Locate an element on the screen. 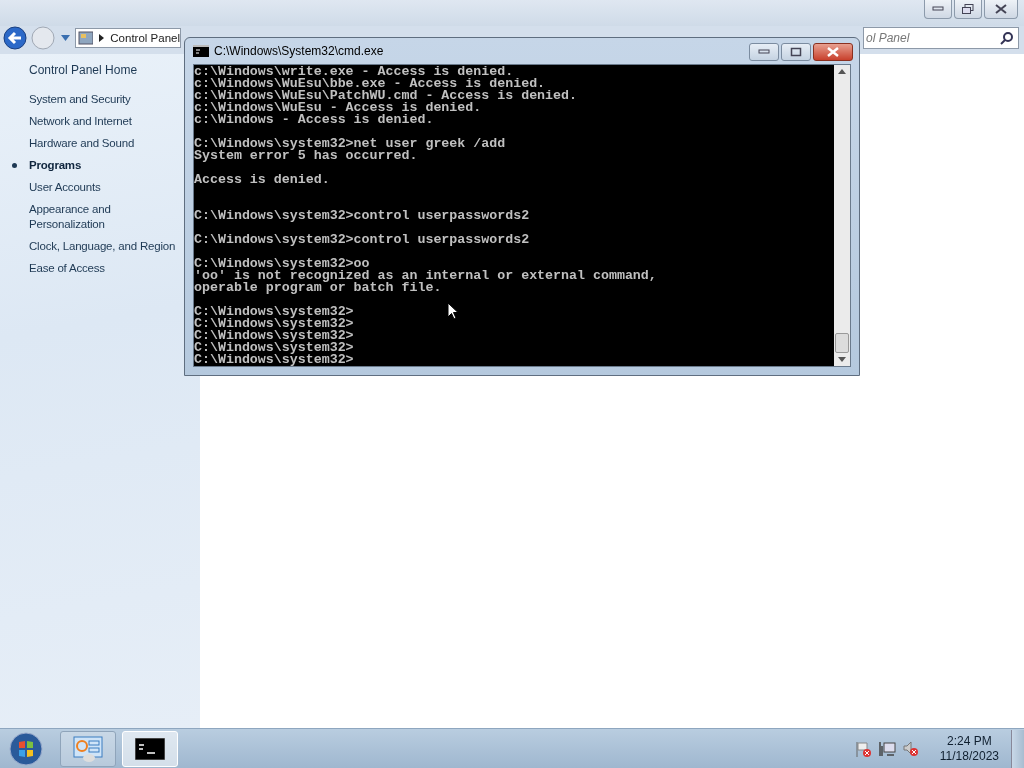 This screenshot has width=1024, height=768. action-center-flag-icon is located at coordinates (862, 748).